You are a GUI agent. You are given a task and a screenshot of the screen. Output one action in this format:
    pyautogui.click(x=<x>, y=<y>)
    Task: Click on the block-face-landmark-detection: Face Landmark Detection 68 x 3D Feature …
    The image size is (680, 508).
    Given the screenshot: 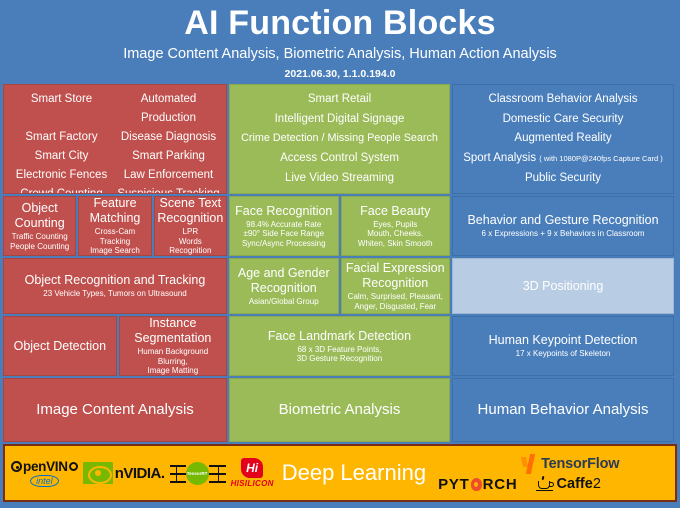 What is the action you would take?
    pyautogui.click(x=339, y=346)
    